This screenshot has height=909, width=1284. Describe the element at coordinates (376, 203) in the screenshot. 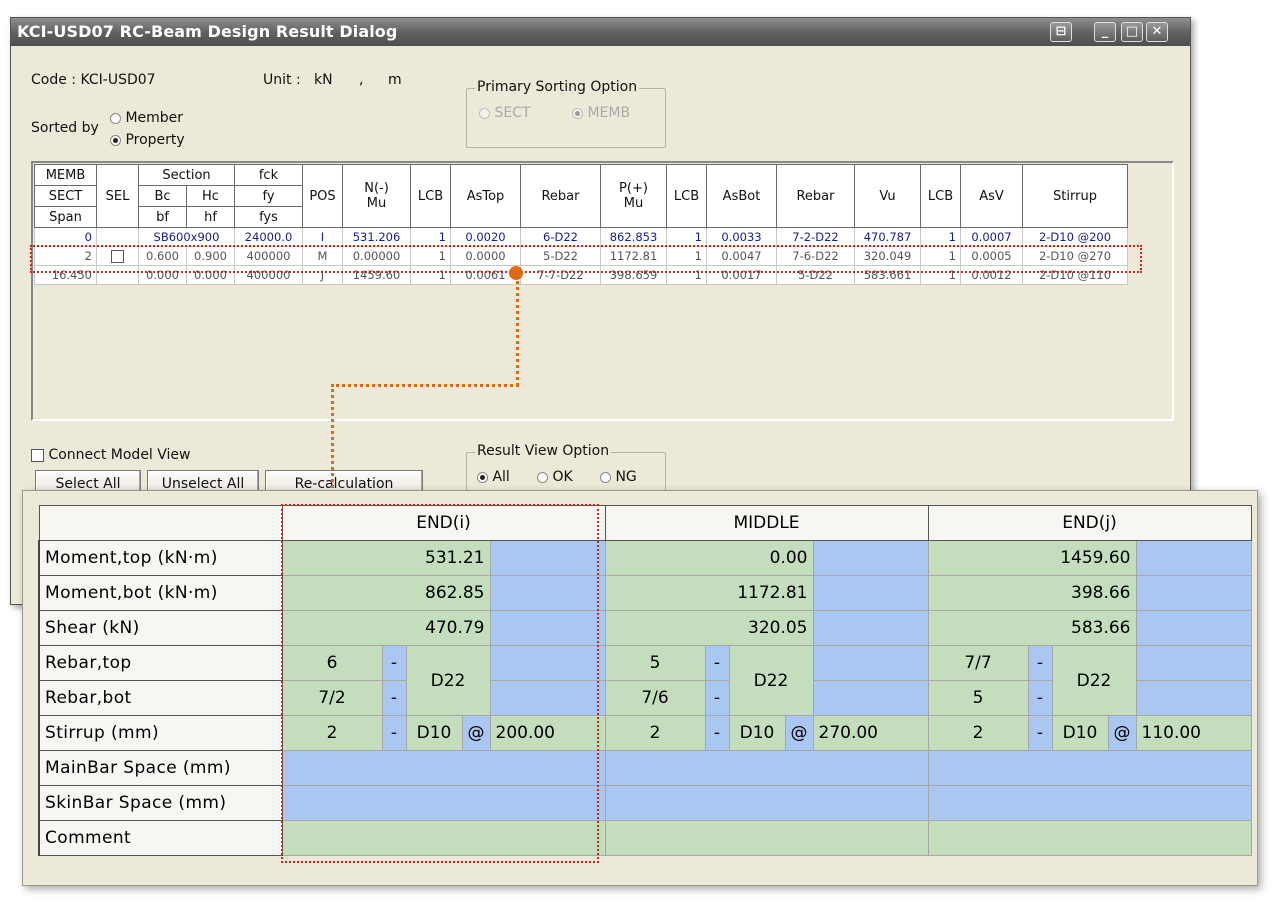

I see `col-nmu-bot: Mu` at that location.